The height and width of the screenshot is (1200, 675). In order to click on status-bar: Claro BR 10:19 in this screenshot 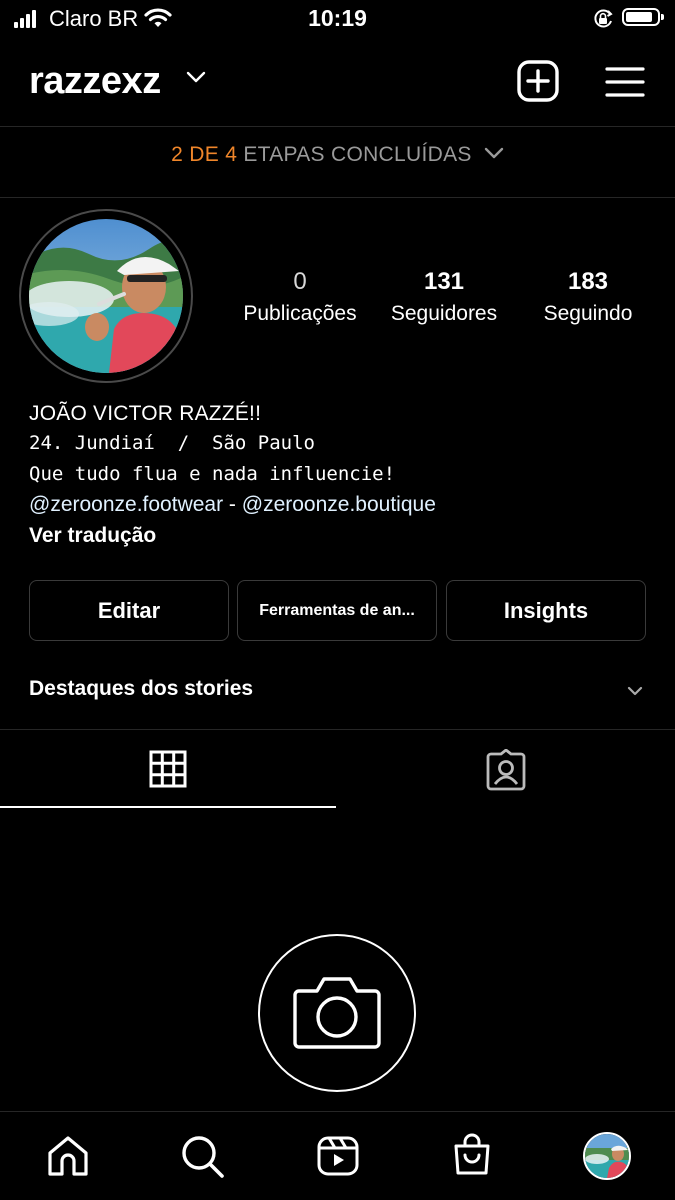, I will do `click(337, 19)`.